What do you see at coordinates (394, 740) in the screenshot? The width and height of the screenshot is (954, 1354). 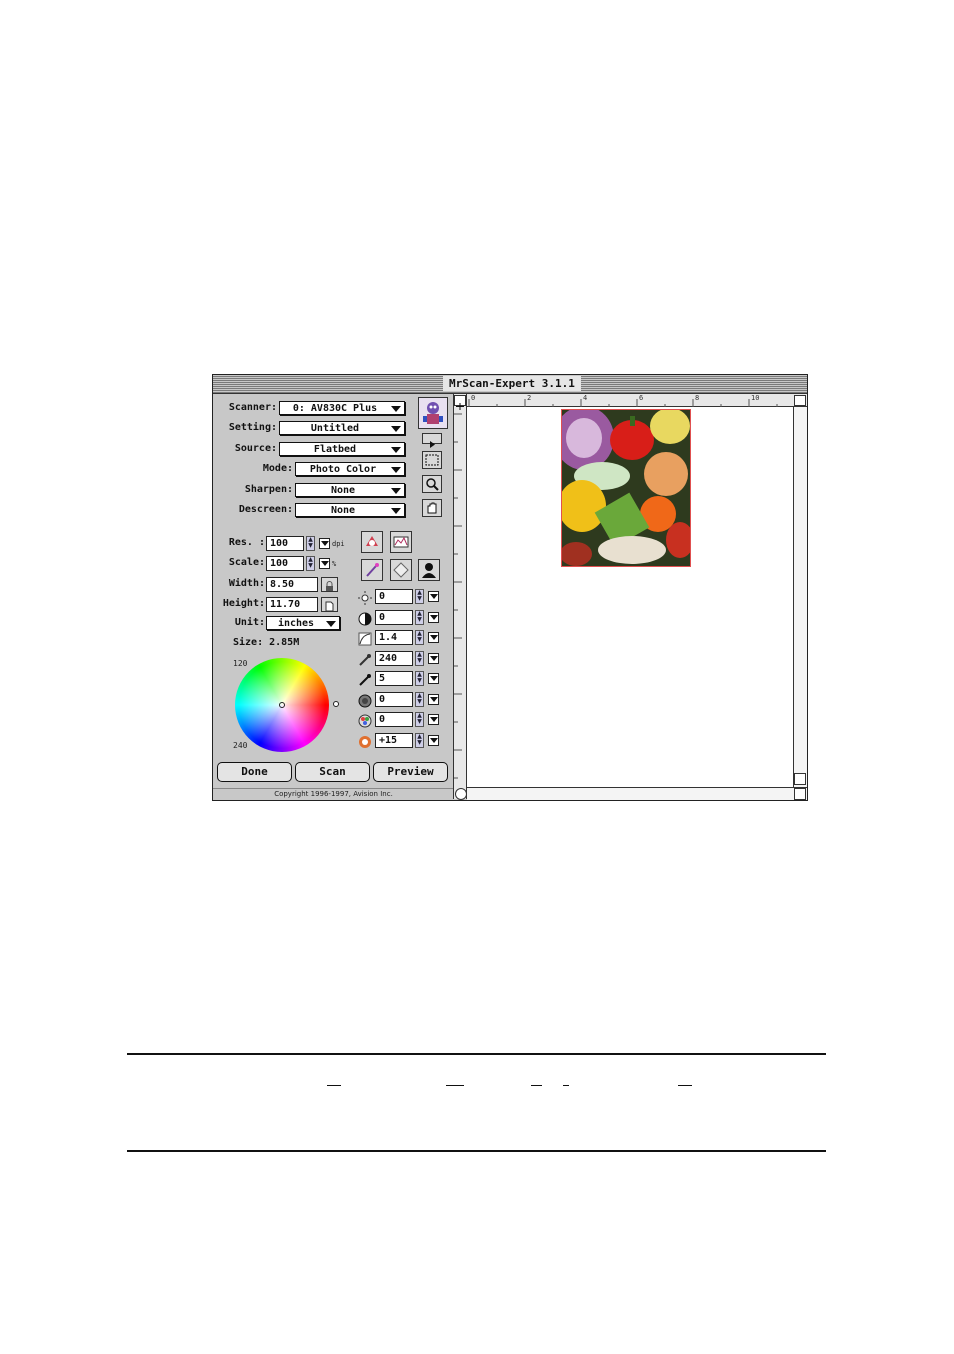 I see `adjustment-field: +15` at bounding box center [394, 740].